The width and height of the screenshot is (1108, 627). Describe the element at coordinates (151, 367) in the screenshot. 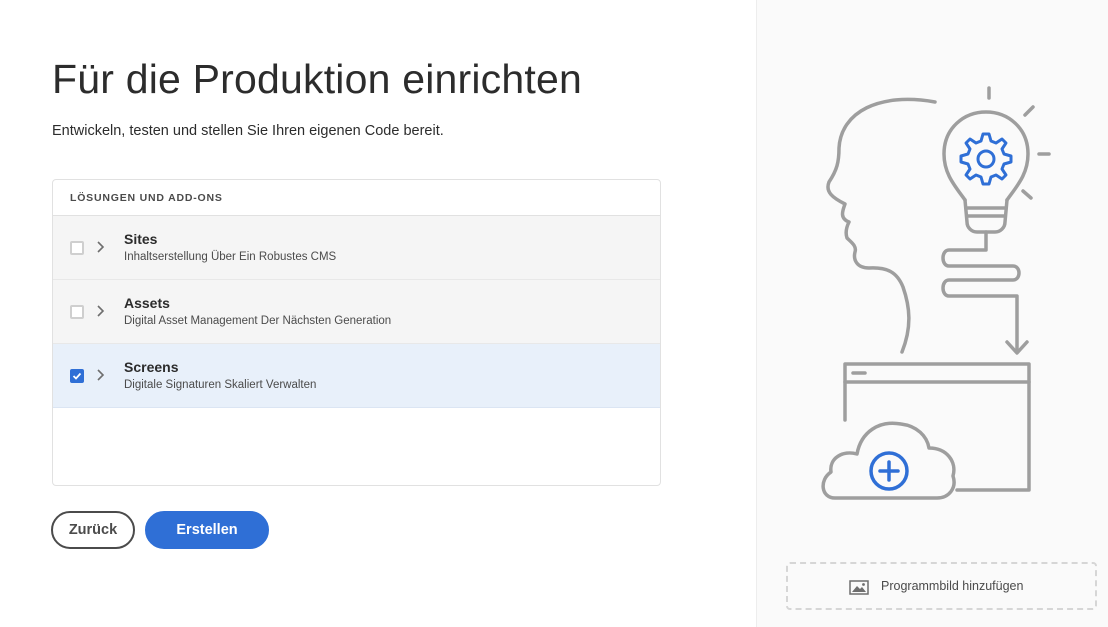

I see `solution-title: Screens` at that location.